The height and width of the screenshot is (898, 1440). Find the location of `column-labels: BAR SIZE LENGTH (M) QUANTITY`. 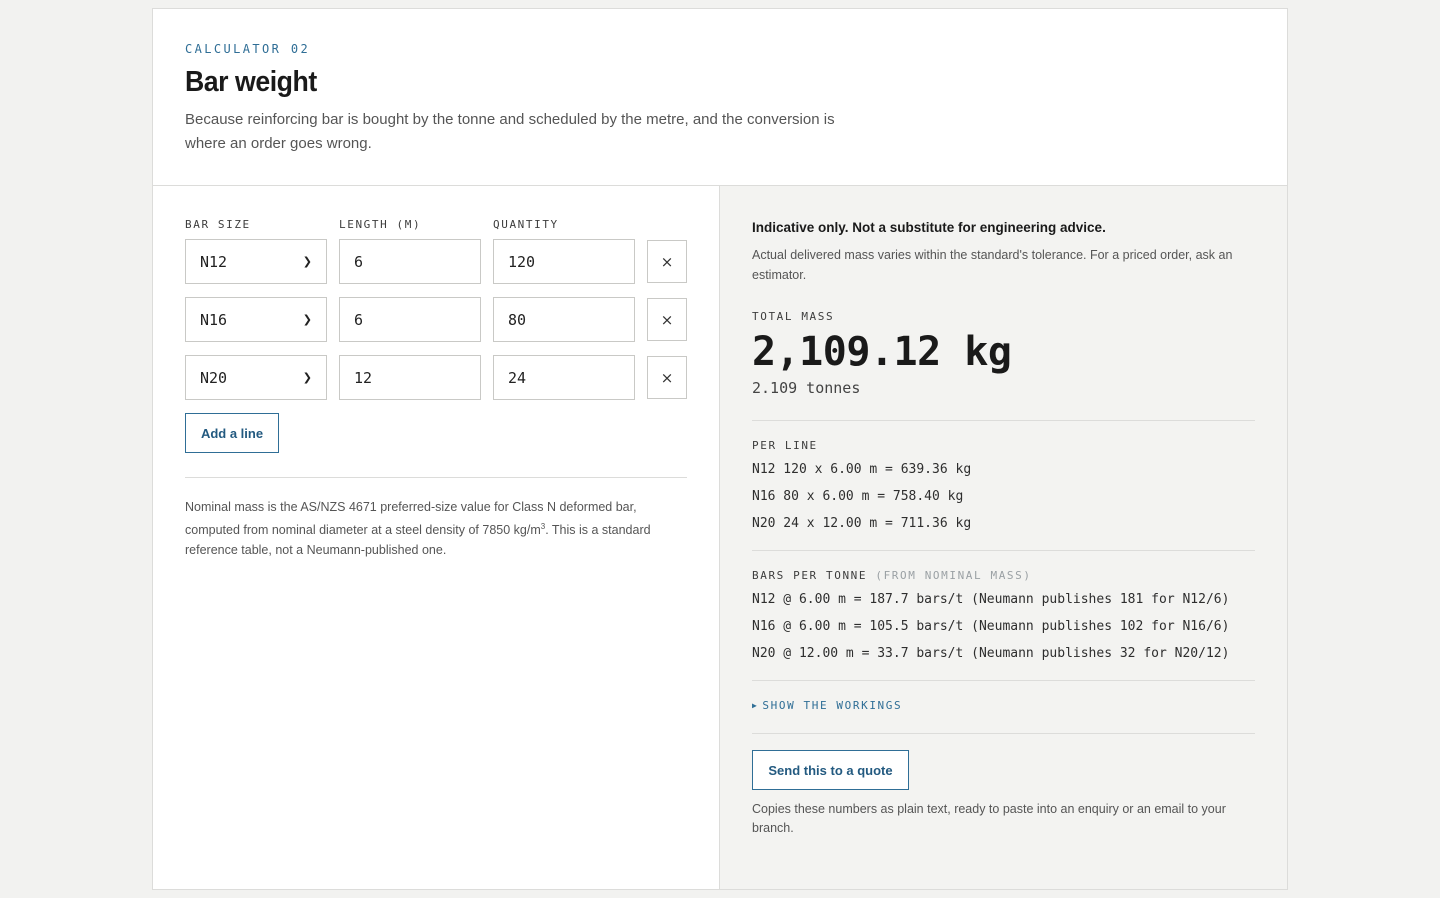

column-labels: BAR SIZE LENGTH (M) QUANTITY is located at coordinates (436, 224).